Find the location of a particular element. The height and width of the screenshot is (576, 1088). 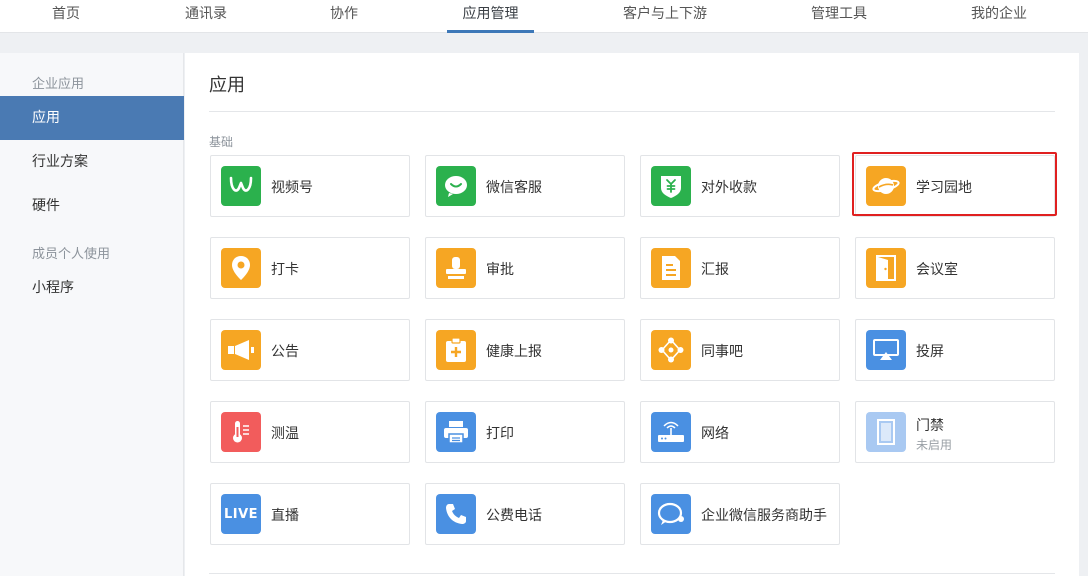

tab-home: 首页 is located at coordinates (66, 16).